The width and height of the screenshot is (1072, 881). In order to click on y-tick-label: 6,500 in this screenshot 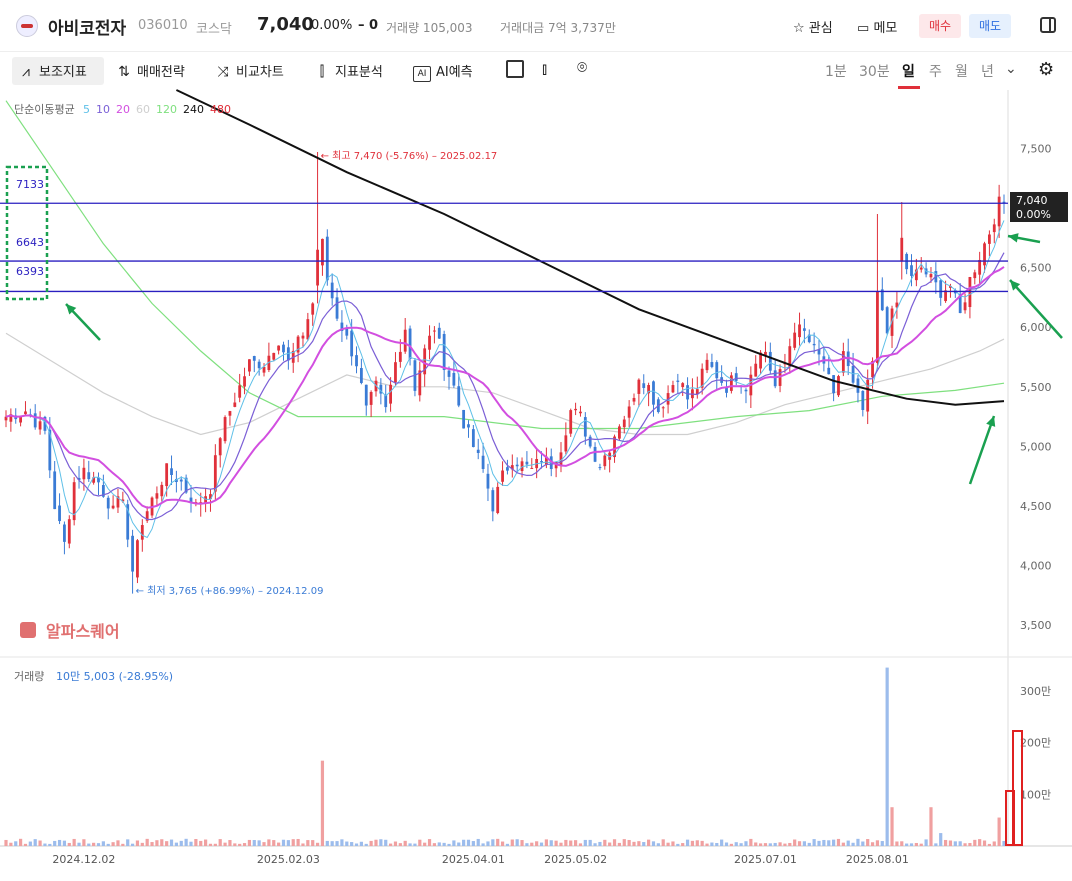, I will do `click(1036, 268)`.